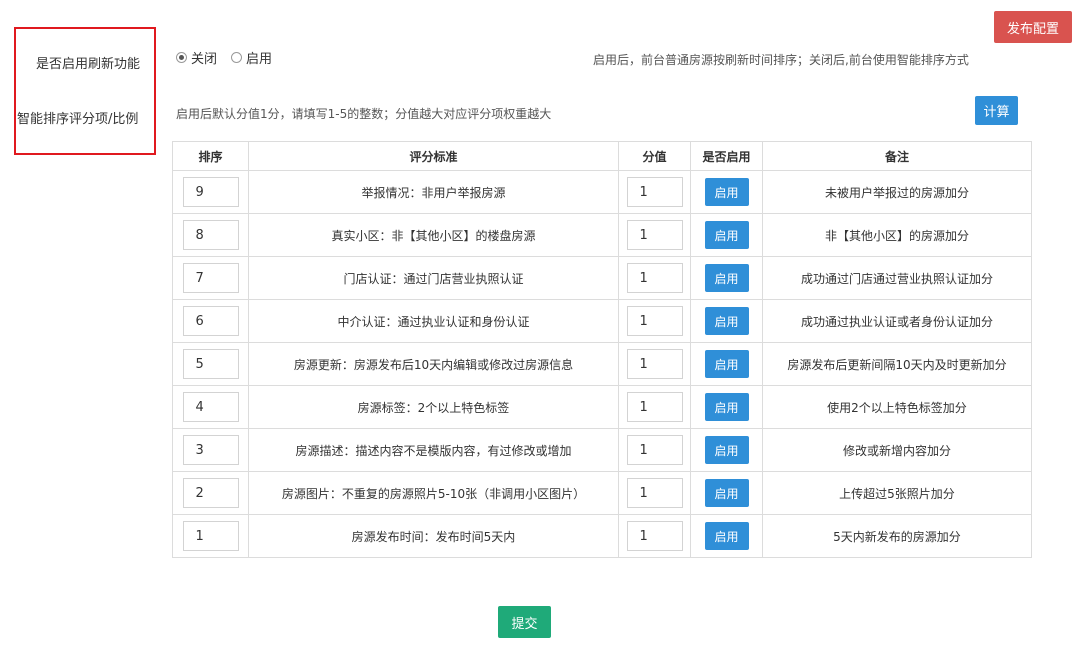 The image size is (1080, 646). What do you see at coordinates (433, 364) in the screenshot?
I see `criterion-cell: 房源更新：房源发布后10天内编辑或修改过房源信息` at bounding box center [433, 364].